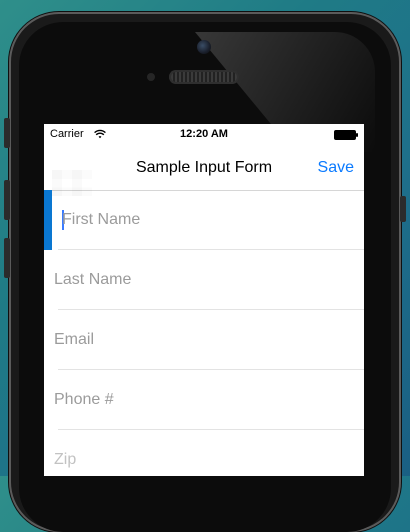 The width and height of the screenshot is (410, 532). I want to click on zip-field: Zip, so click(204, 453).